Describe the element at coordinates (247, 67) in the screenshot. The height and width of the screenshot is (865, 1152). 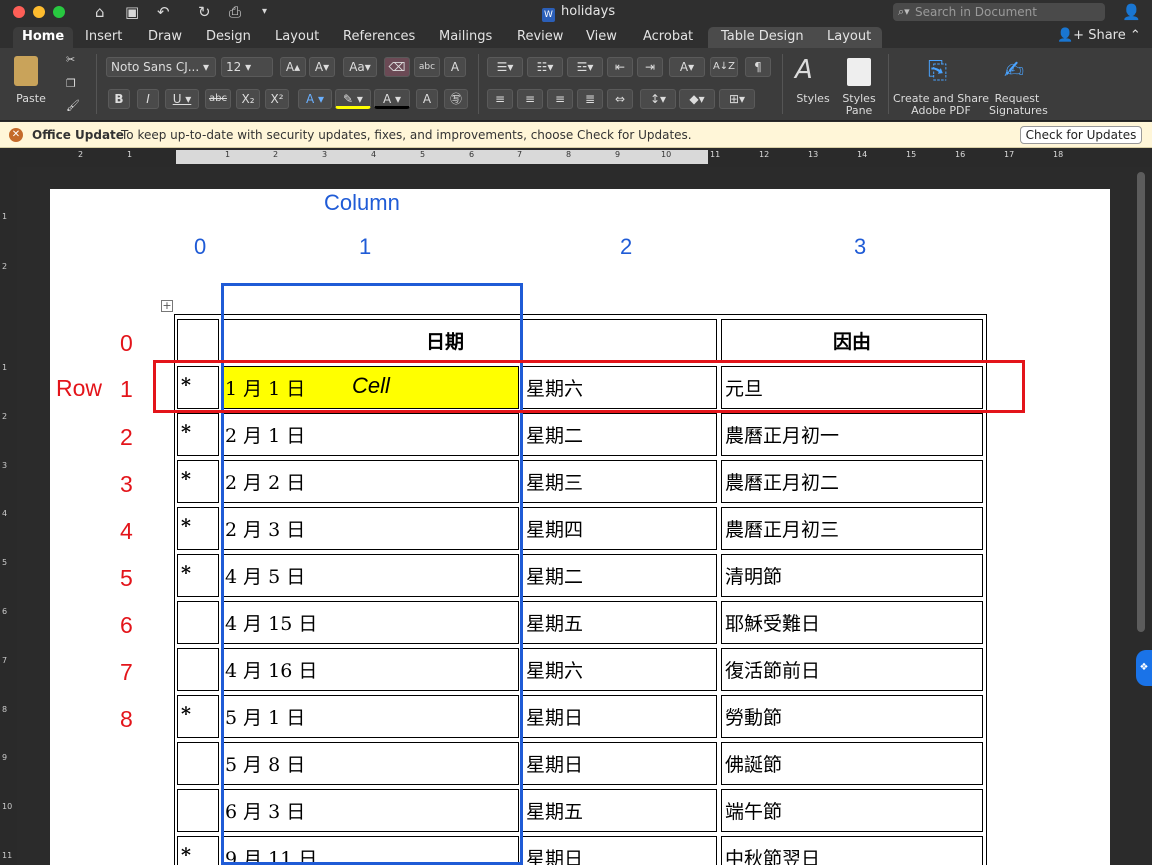
I see `font-size-select: 12 ▾` at that location.